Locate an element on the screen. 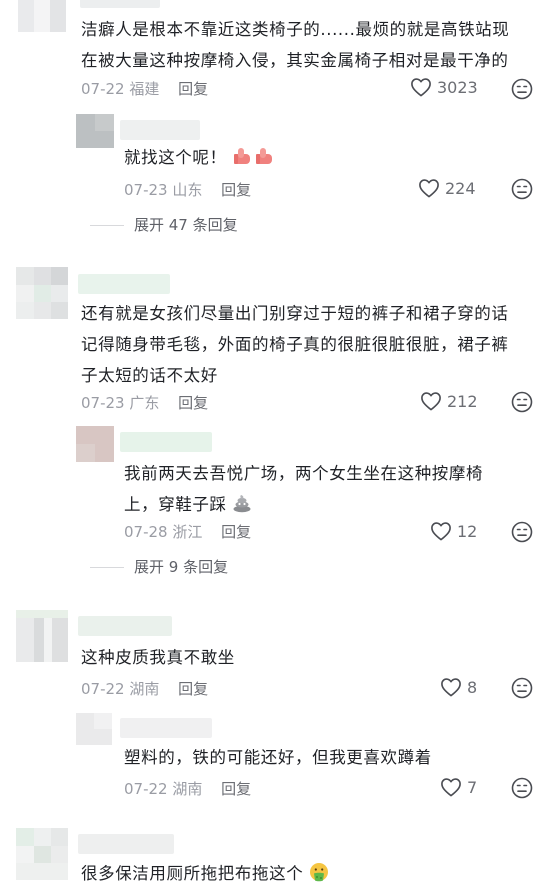 This screenshot has width=551, height=891. like-button: 3023 is located at coordinates (444, 87).